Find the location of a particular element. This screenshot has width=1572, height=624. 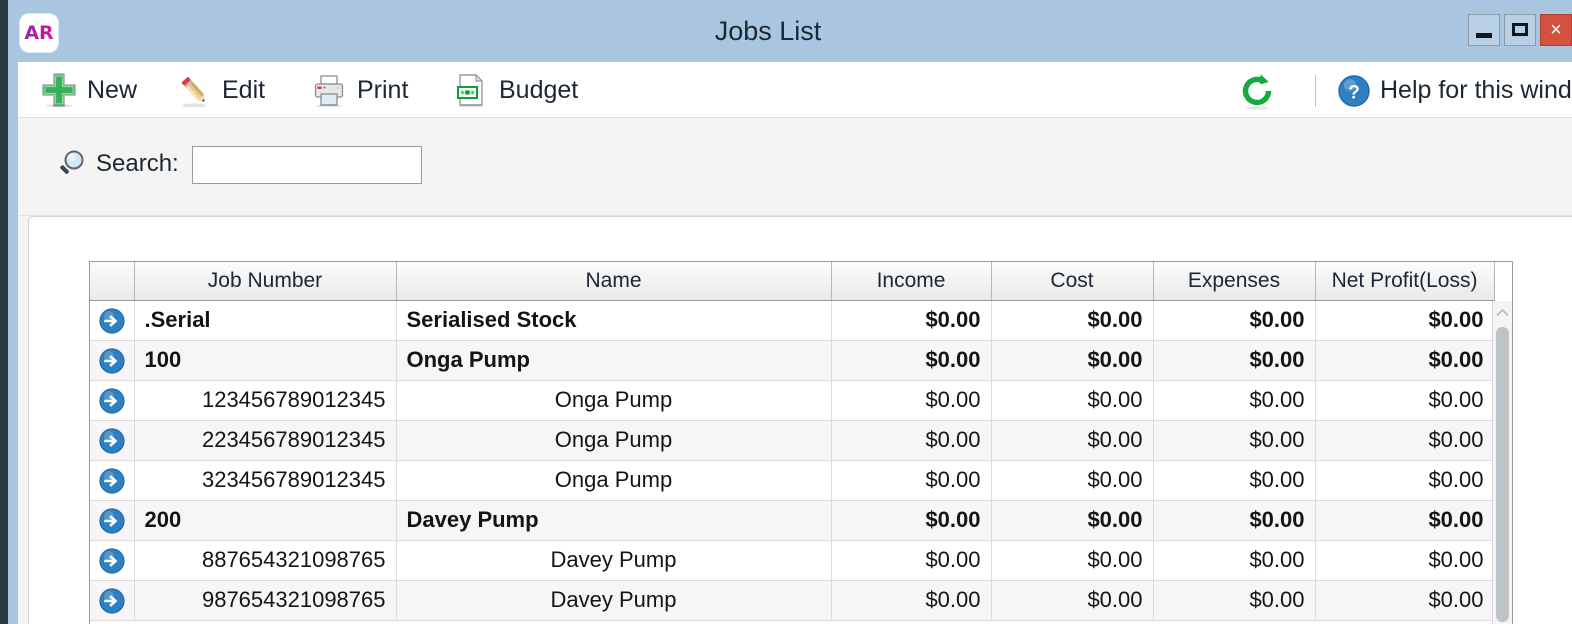

column-header-job-number: Job Number is located at coordinates (265, 281).